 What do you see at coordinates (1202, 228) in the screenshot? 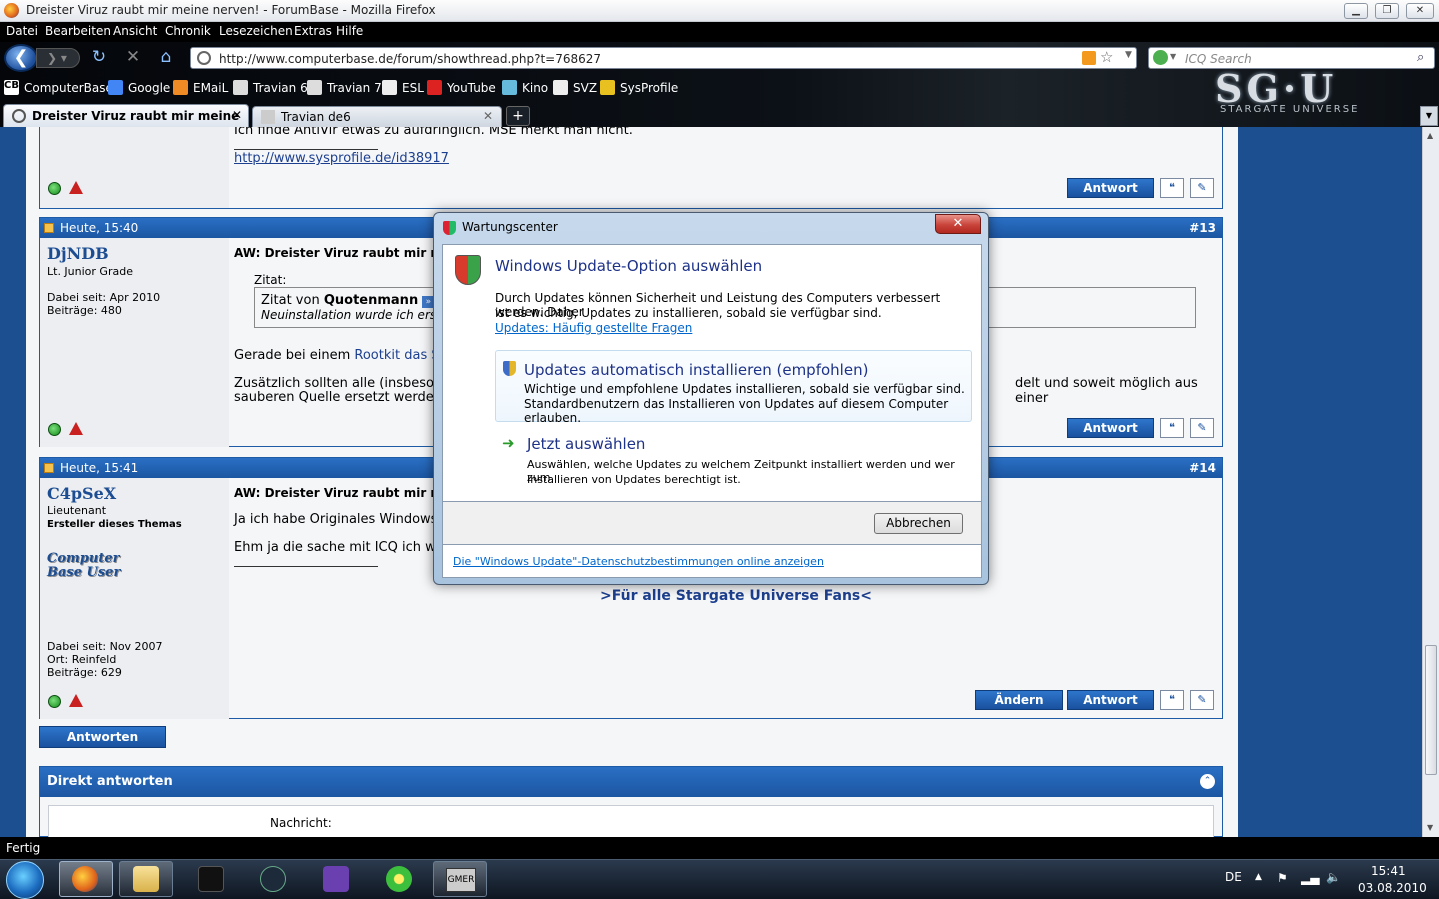
I see `post-number: #13` at bounding box center [1202, 228].